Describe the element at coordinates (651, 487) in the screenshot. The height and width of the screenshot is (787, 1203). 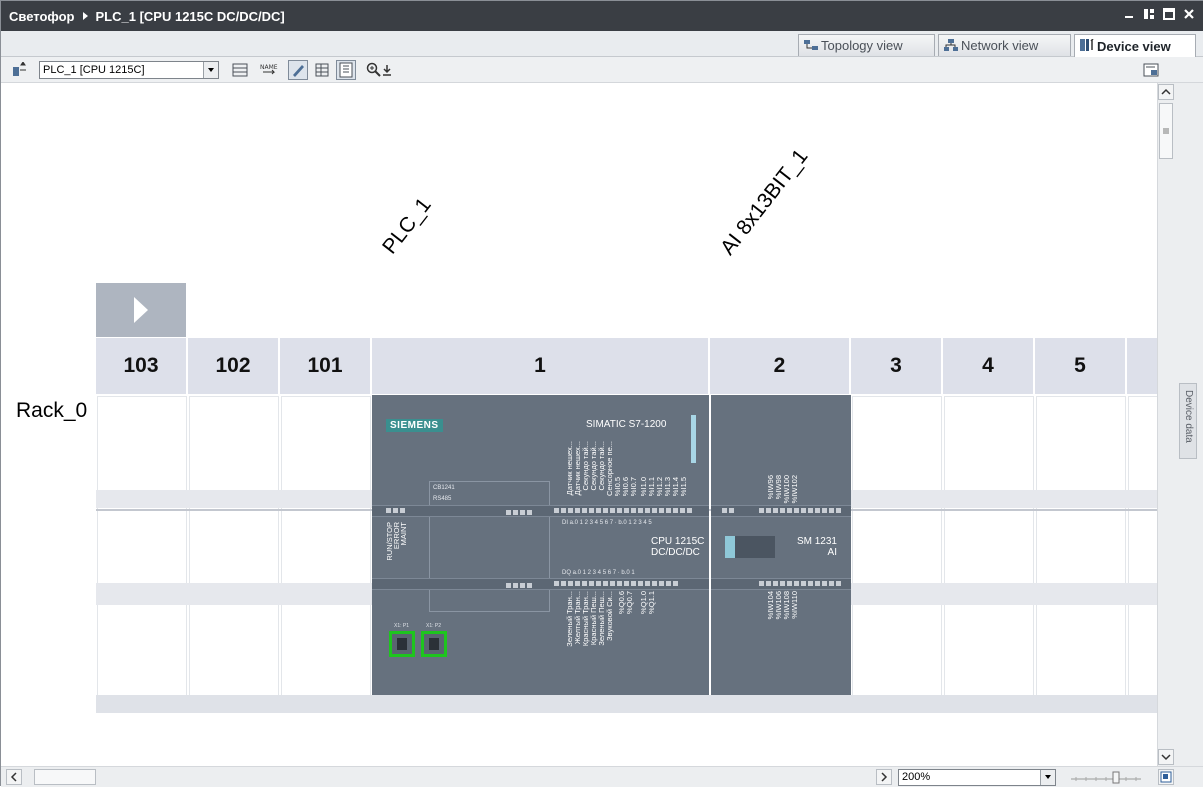
I see `input-address-label: %I1.1` at that location.